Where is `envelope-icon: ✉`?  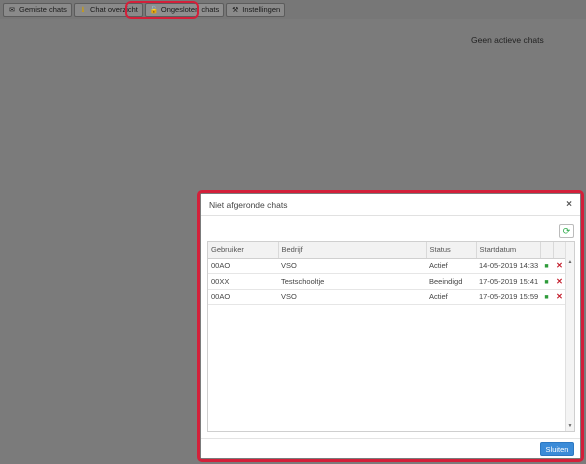 envelope-icon: ✉ is located at coordinates (12, 10).